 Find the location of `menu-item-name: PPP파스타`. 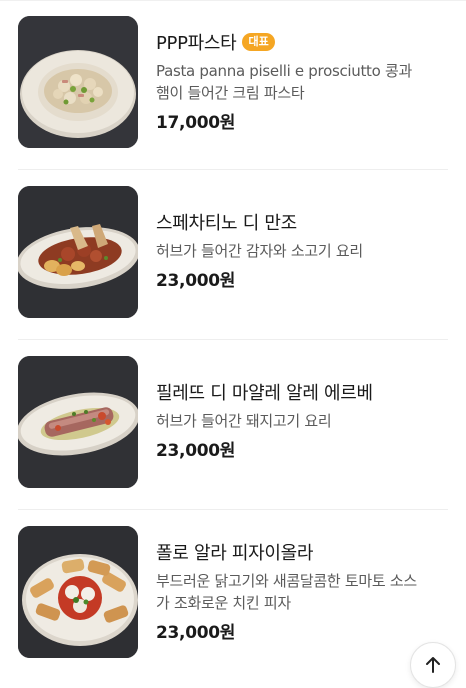

menu-item-name: PPP파스타 is located at coordinates (196, 43).